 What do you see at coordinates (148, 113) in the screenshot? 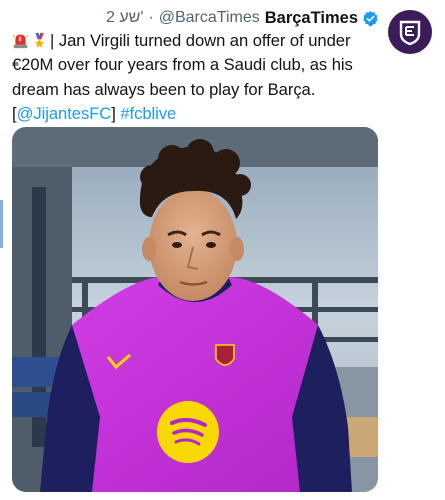
I see `hashtag-link: #fcblive` at bounding box center [148, 113].